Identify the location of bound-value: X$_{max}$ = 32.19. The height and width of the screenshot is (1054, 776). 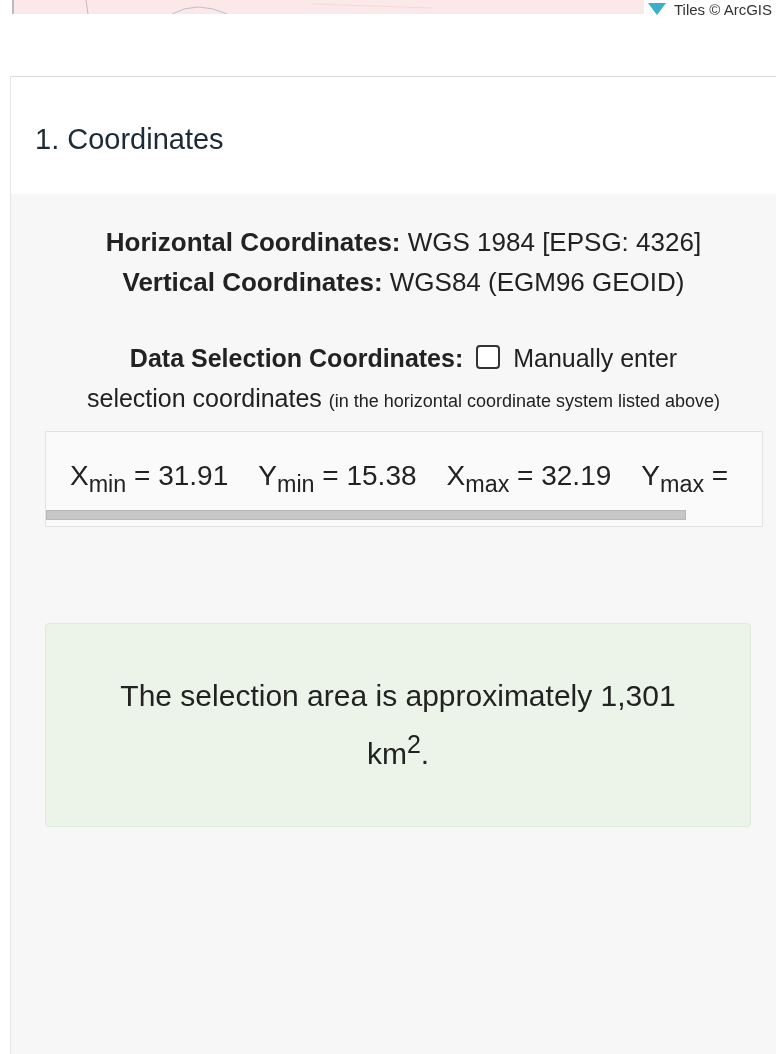
(529, 479).